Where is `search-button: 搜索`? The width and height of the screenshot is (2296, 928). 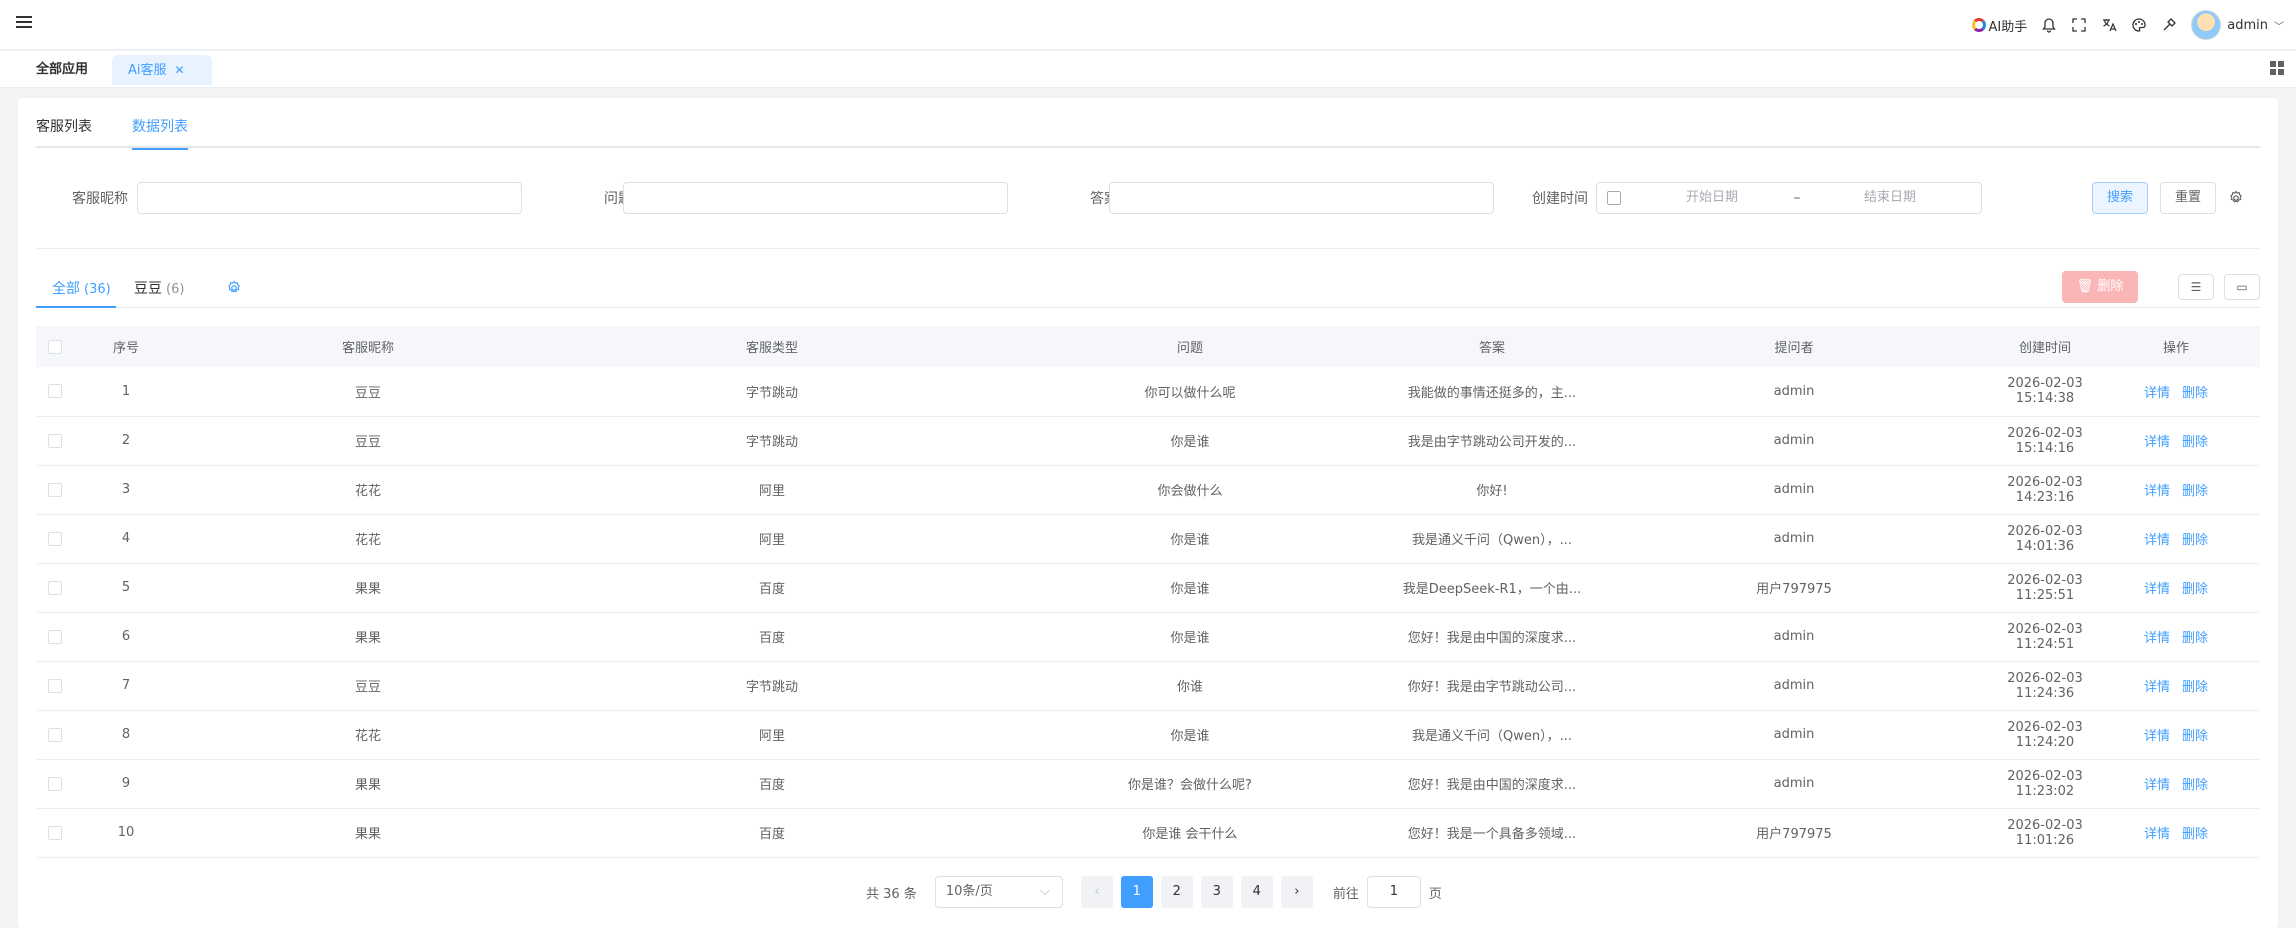
search-button: 搜索 is located at coordinates (2120, 198).